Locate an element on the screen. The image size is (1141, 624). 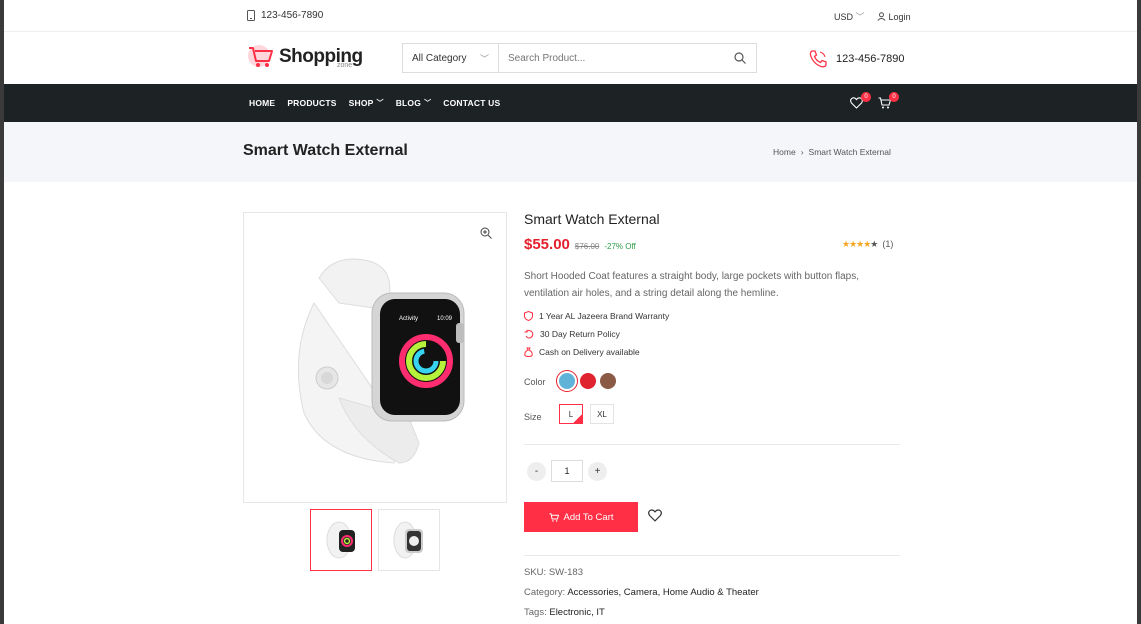
breadcrumb-home: Home is located at coordinates (784, 152).